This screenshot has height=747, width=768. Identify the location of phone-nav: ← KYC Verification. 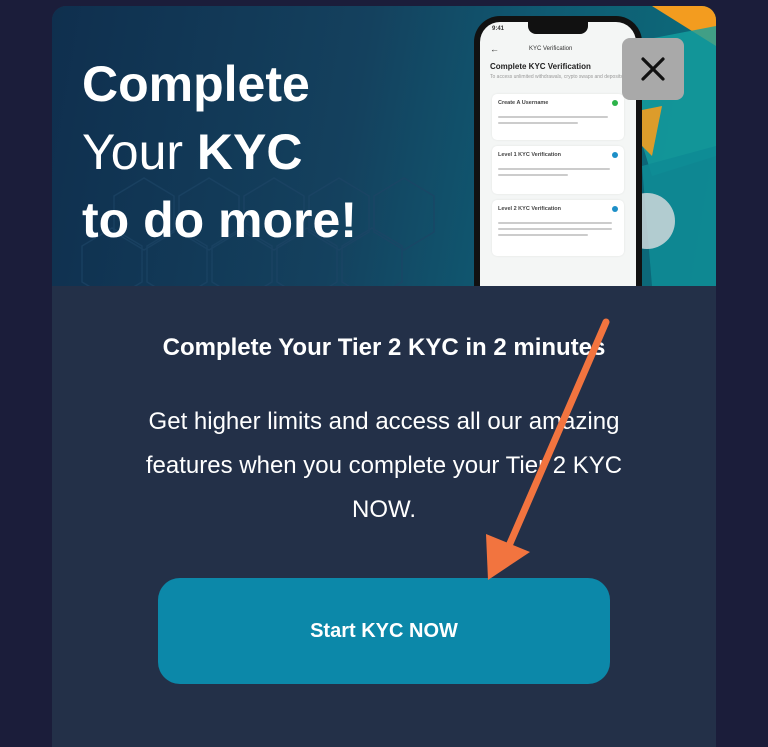
(558, 49).